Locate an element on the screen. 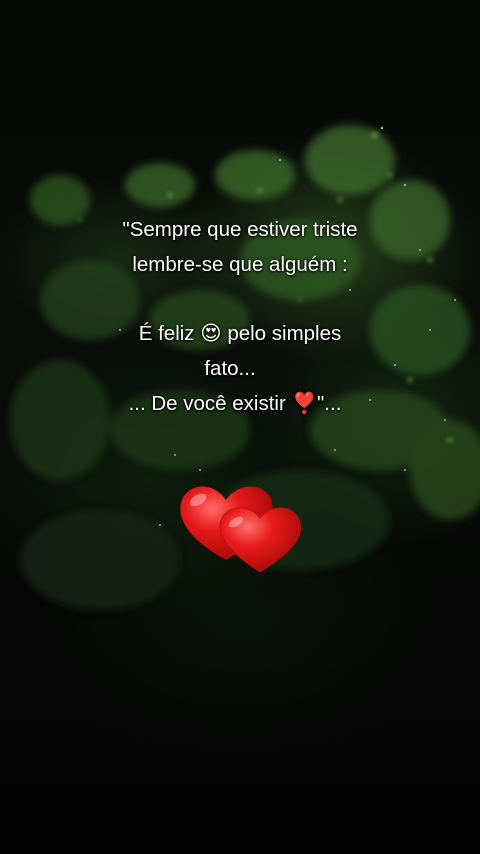 The width and height of the screenshot is (480, 854). quote-line-3: É feliz 😍 pelo simples is located at coordinates (240, 333).